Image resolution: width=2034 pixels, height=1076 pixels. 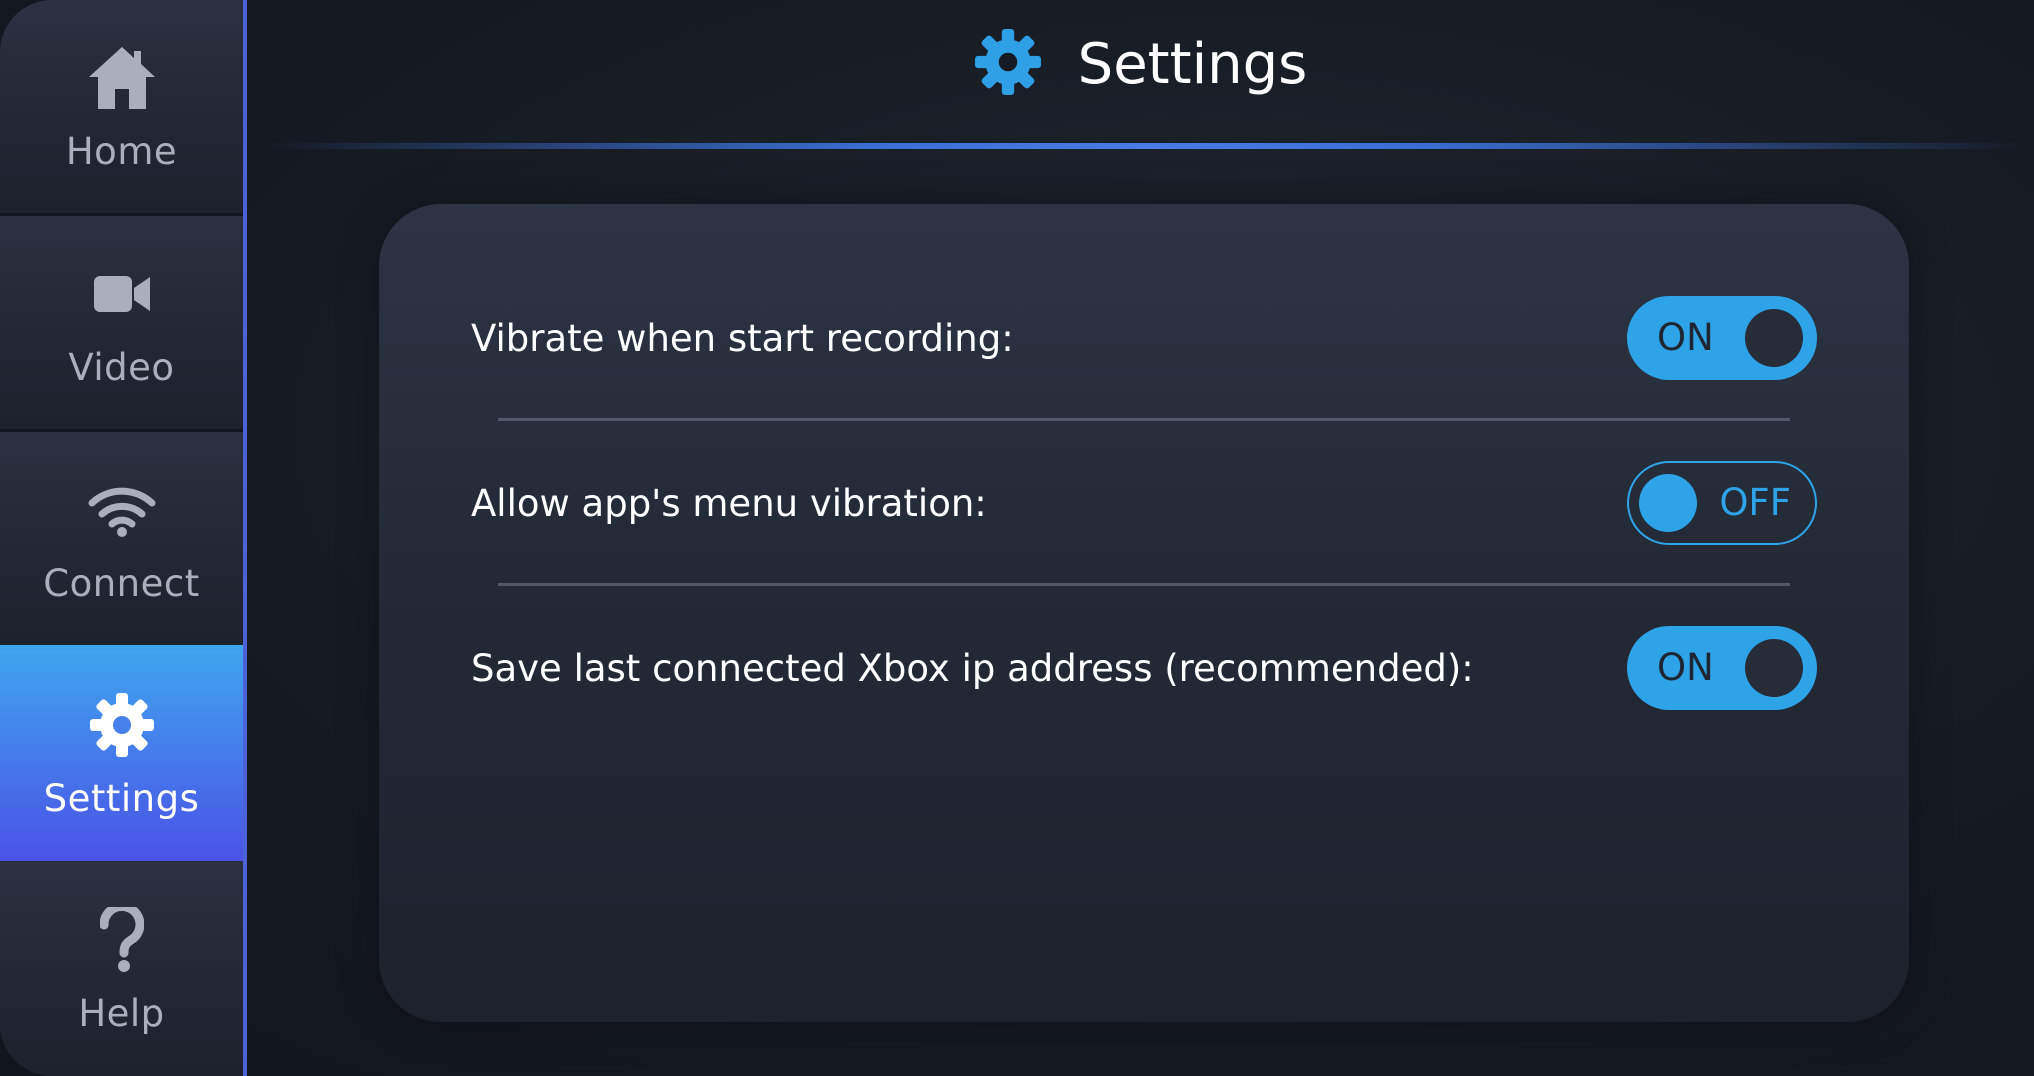 What do you see at coordinates (729, 503) in the screenshot?
I see `setting-label: Allow app's menu vibration:` at bounding box center [729, 503].